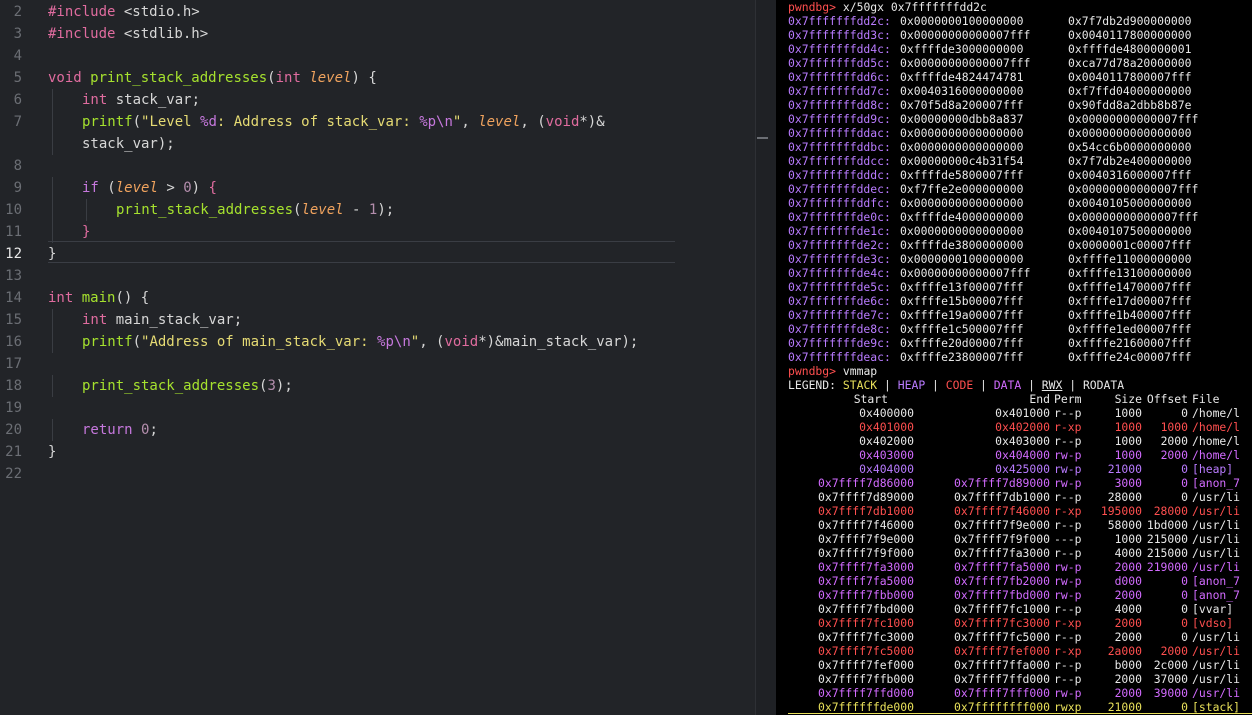 The width and height of the screenshot is (1252, 715). I want to click on region-file: /home/l, so click(1216, 413).